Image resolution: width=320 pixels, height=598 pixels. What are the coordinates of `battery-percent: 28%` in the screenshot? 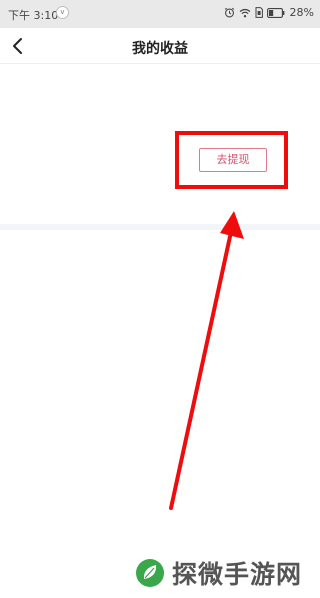 It's located at (301, 12).